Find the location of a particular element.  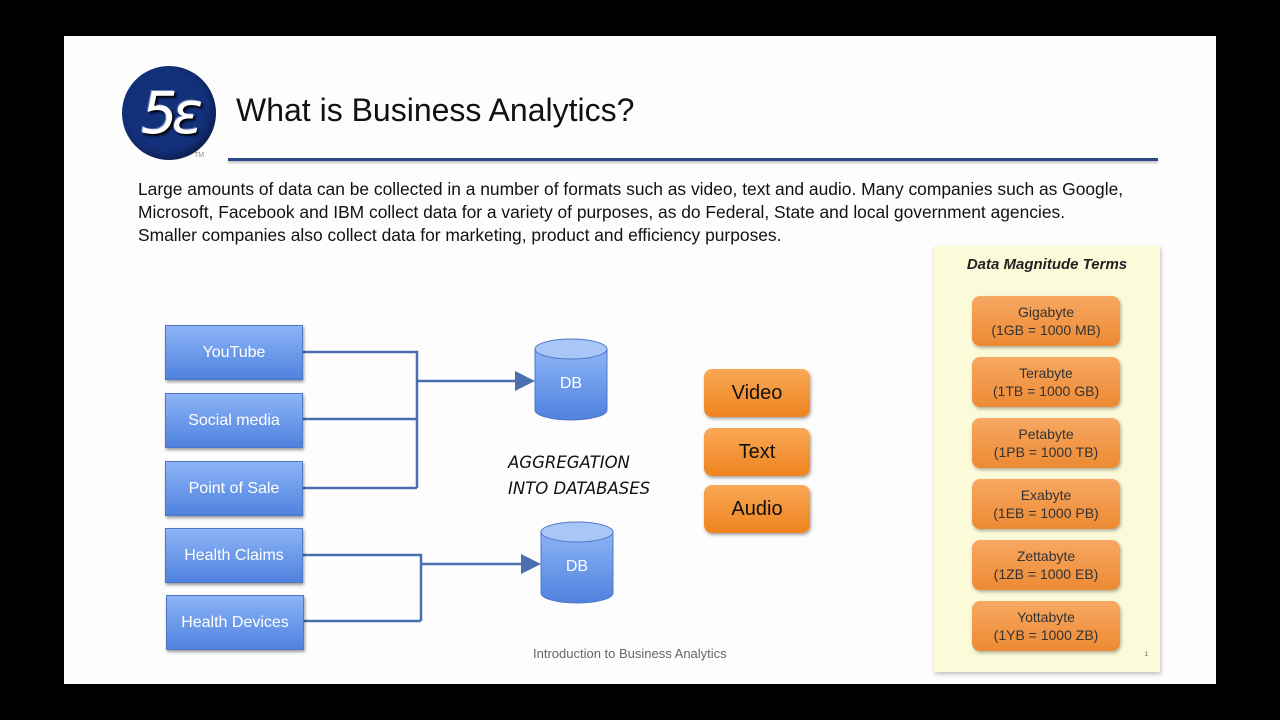

database-1: DB is located at coordinates (571, 380).